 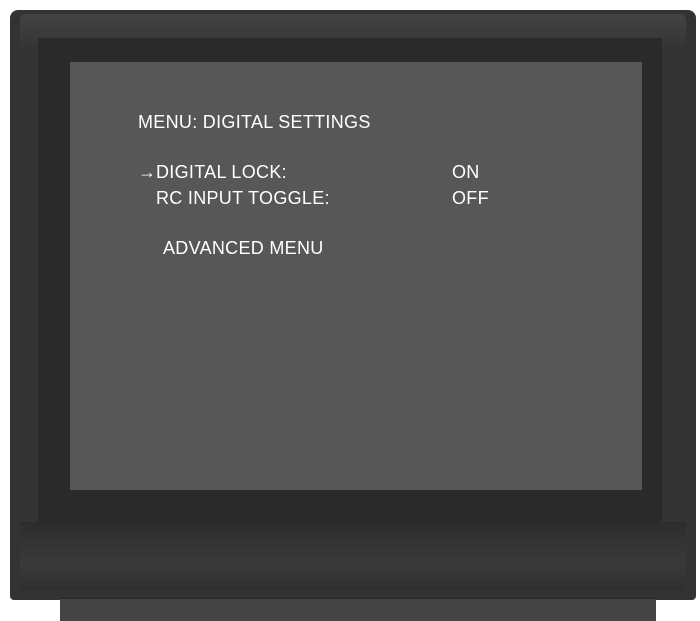 What do you see at coordinates (470, 198) in the screenshot?
I see `menu-item-value: OFF` at bounding box center [470, 198].